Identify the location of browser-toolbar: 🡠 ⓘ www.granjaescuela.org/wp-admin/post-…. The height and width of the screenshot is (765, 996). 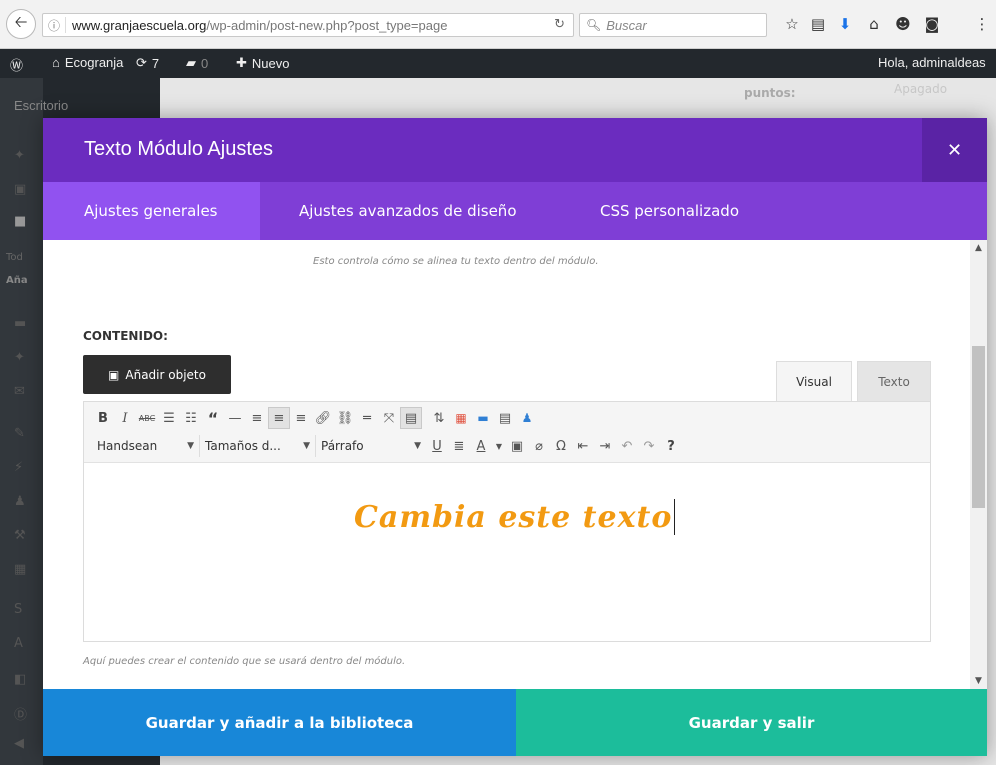
(498, 24).